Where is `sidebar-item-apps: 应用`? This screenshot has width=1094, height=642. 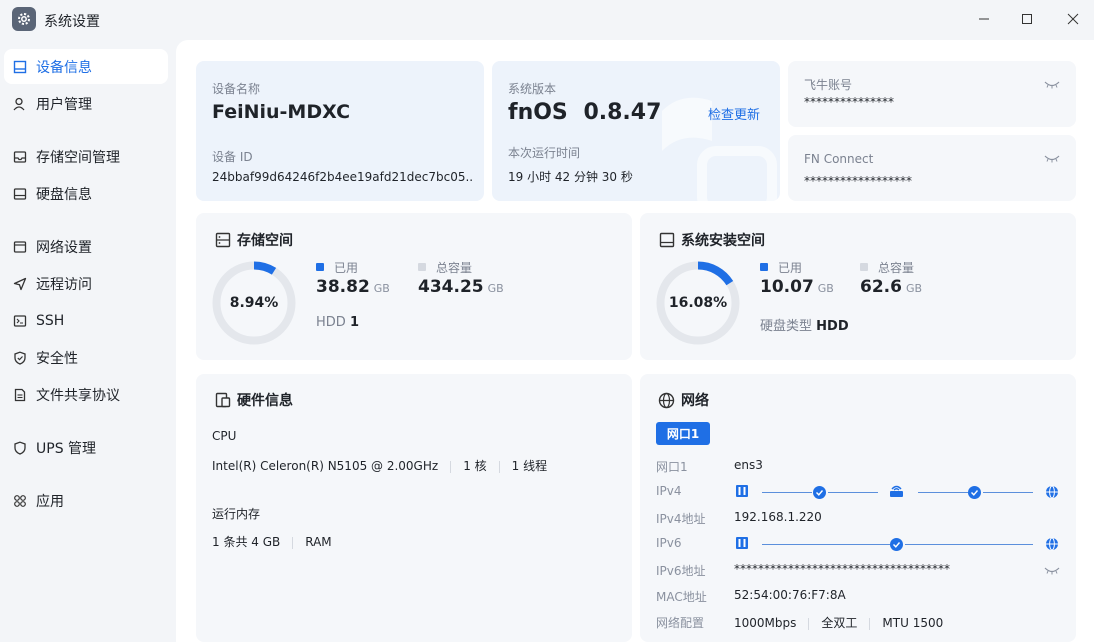
sidebar-item-apps: 应用 is located at coordinates (86, 500).